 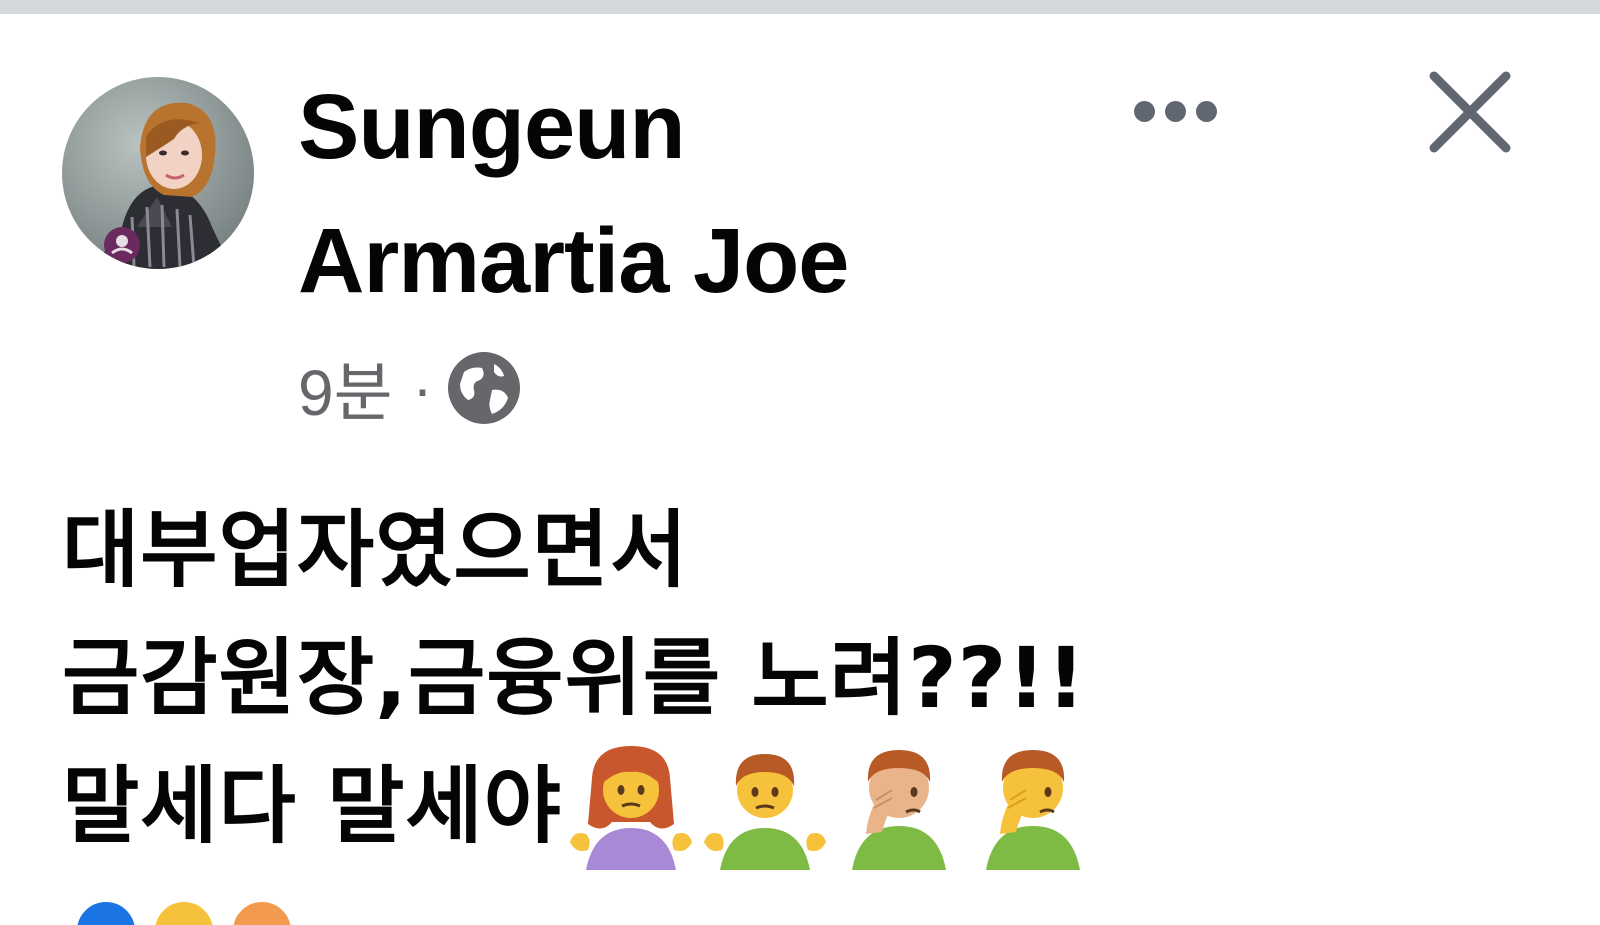 I want to click on post-line: 대부업자였으면서, so click(x=375, y=550).